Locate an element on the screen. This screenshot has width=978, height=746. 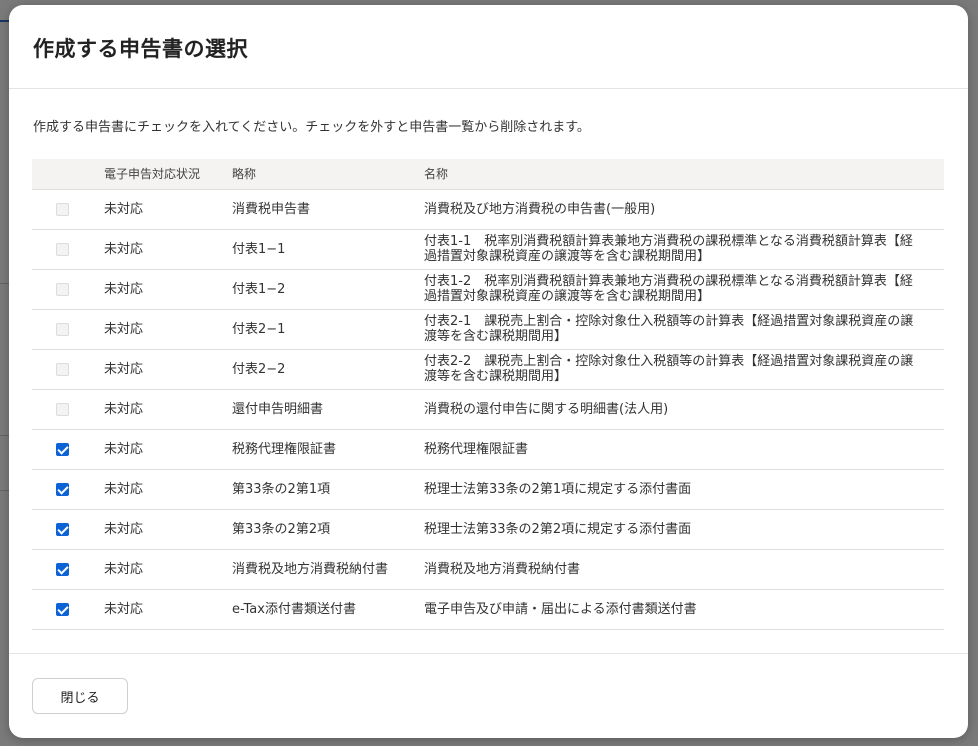
table-row: 未対応 第33条の2第2項 税理士法第33条の2第2項に規定する添付書面 is located at coordinates (488, 529).